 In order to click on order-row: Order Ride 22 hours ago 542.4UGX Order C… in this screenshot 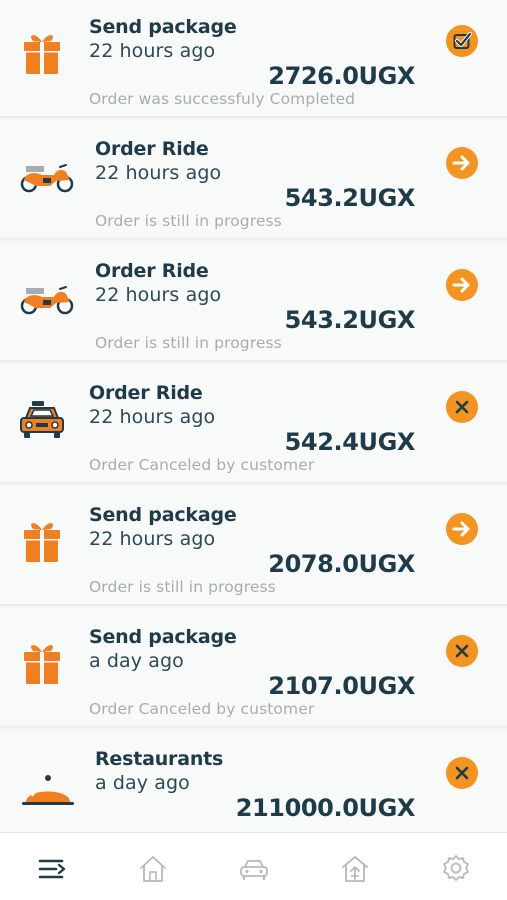, I will do `click(253, 424)`.